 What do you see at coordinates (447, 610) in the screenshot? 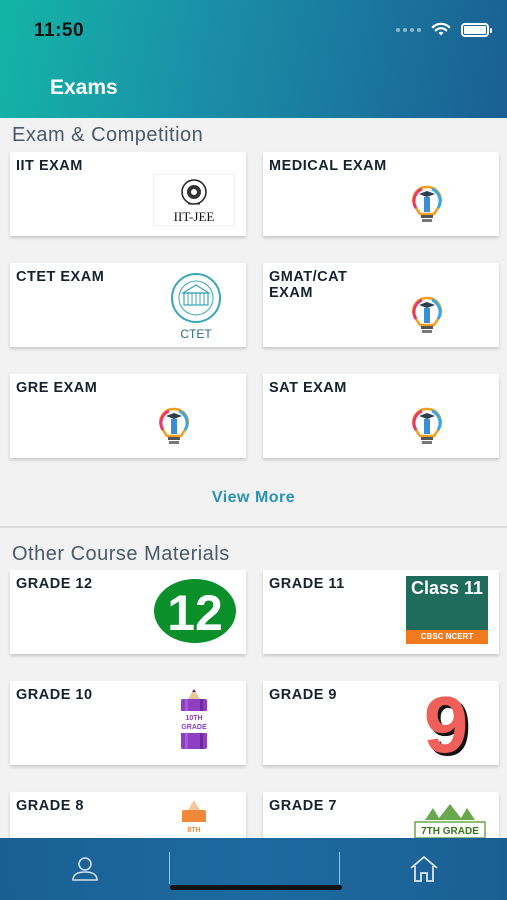
I see `class-11-badge: Class 11 CBSC NCERT` at bounding box center [447, 610].